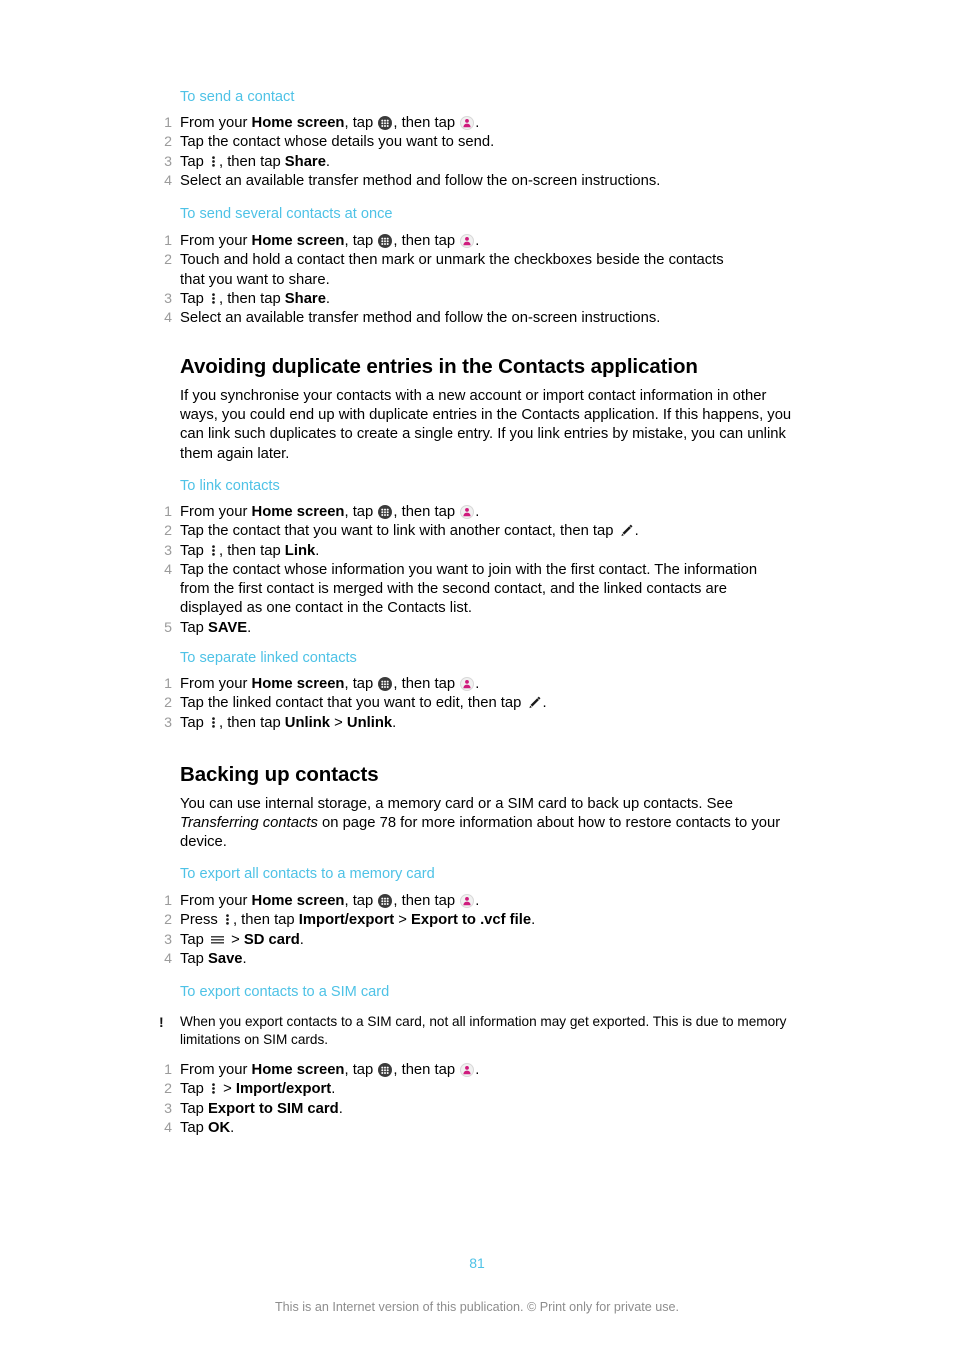  Describe the element at coordinates (273, 1108) in the screenshot. I see `ui-label-export-to-sim-card: Export to SIM card` at that location.